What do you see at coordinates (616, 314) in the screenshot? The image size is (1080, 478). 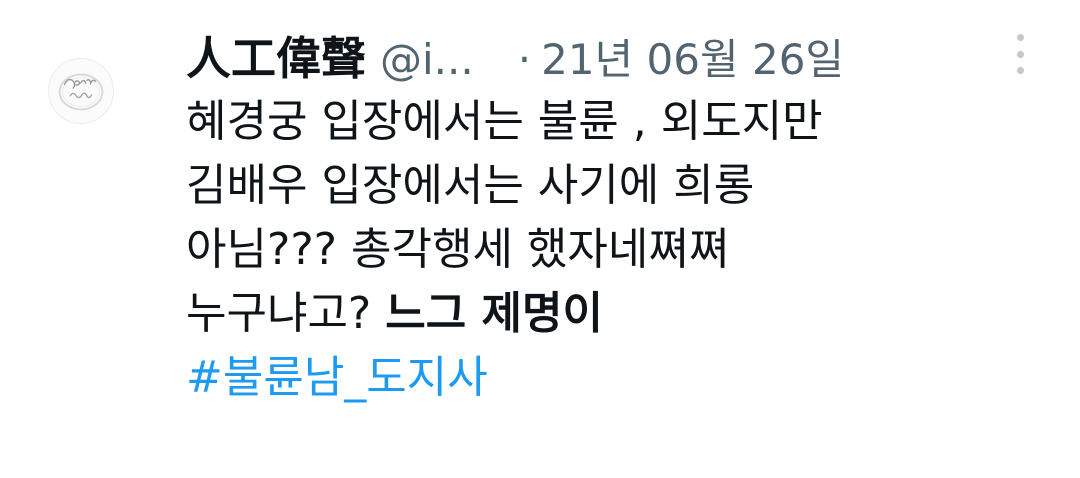 I see `tweet-text-line: 누구냐고? 느그 제명이` at bounding box center [616, 314].